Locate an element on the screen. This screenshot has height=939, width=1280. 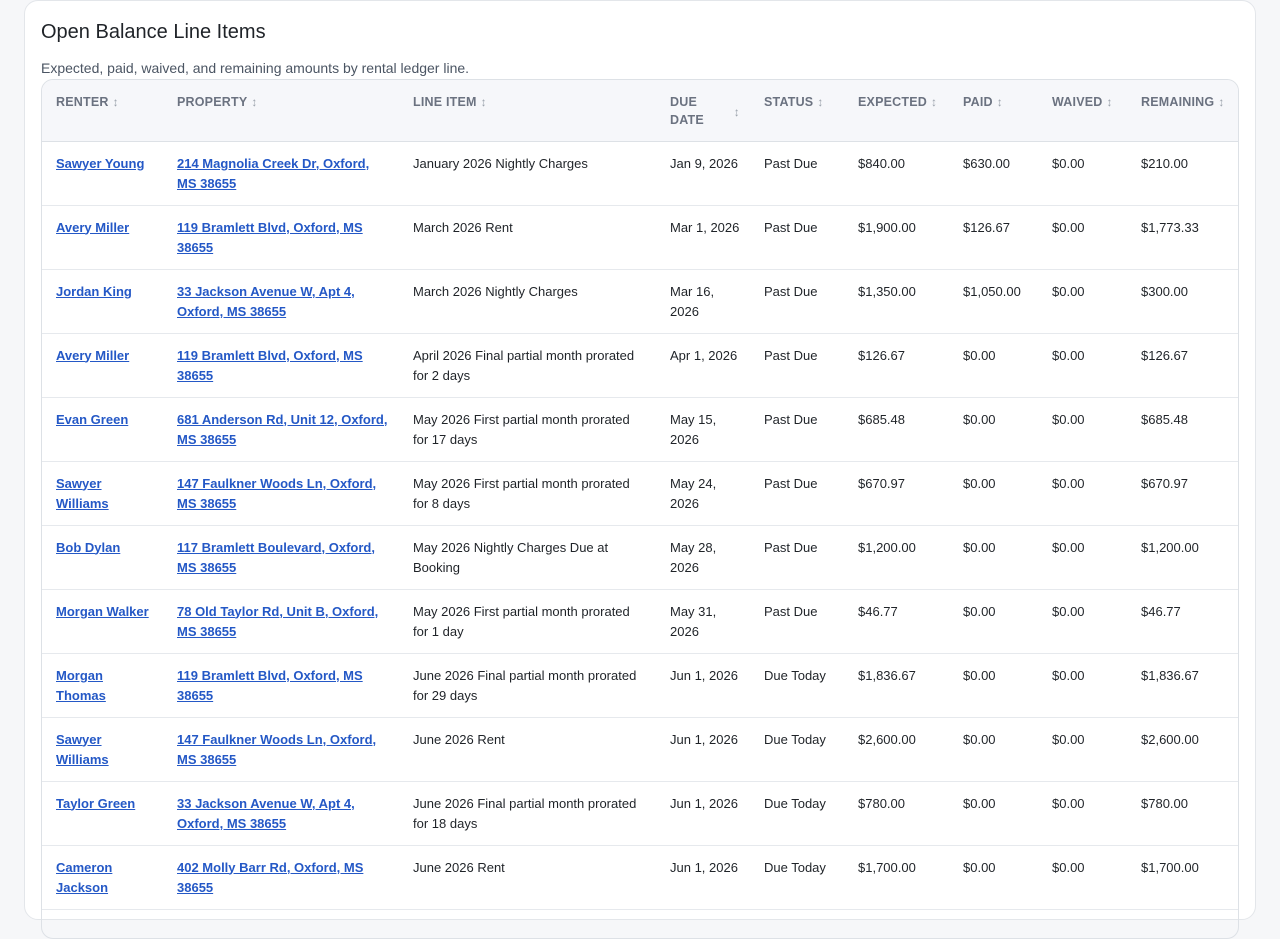
cell-expected: $1,900.00 is located at coordinates (896, 237).